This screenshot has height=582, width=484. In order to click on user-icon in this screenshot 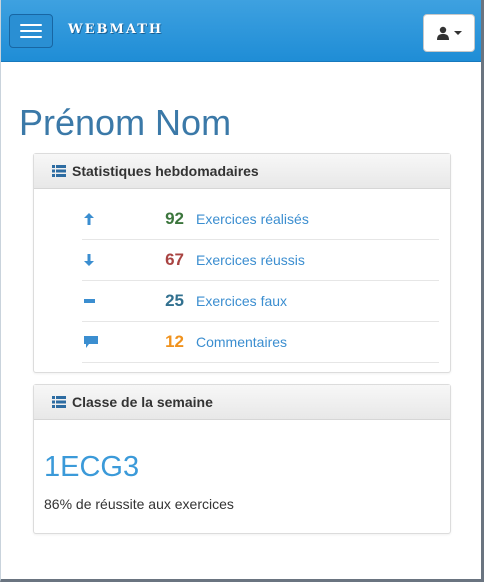, I will do `click(443, 33)`.